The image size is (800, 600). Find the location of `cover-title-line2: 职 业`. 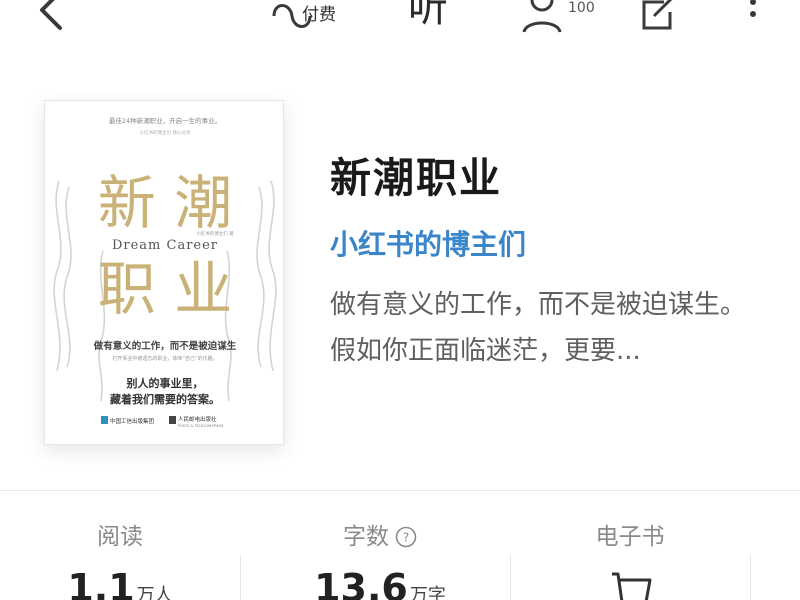

cover-title-line2: 职 业 is located at coordinates (165, 289).